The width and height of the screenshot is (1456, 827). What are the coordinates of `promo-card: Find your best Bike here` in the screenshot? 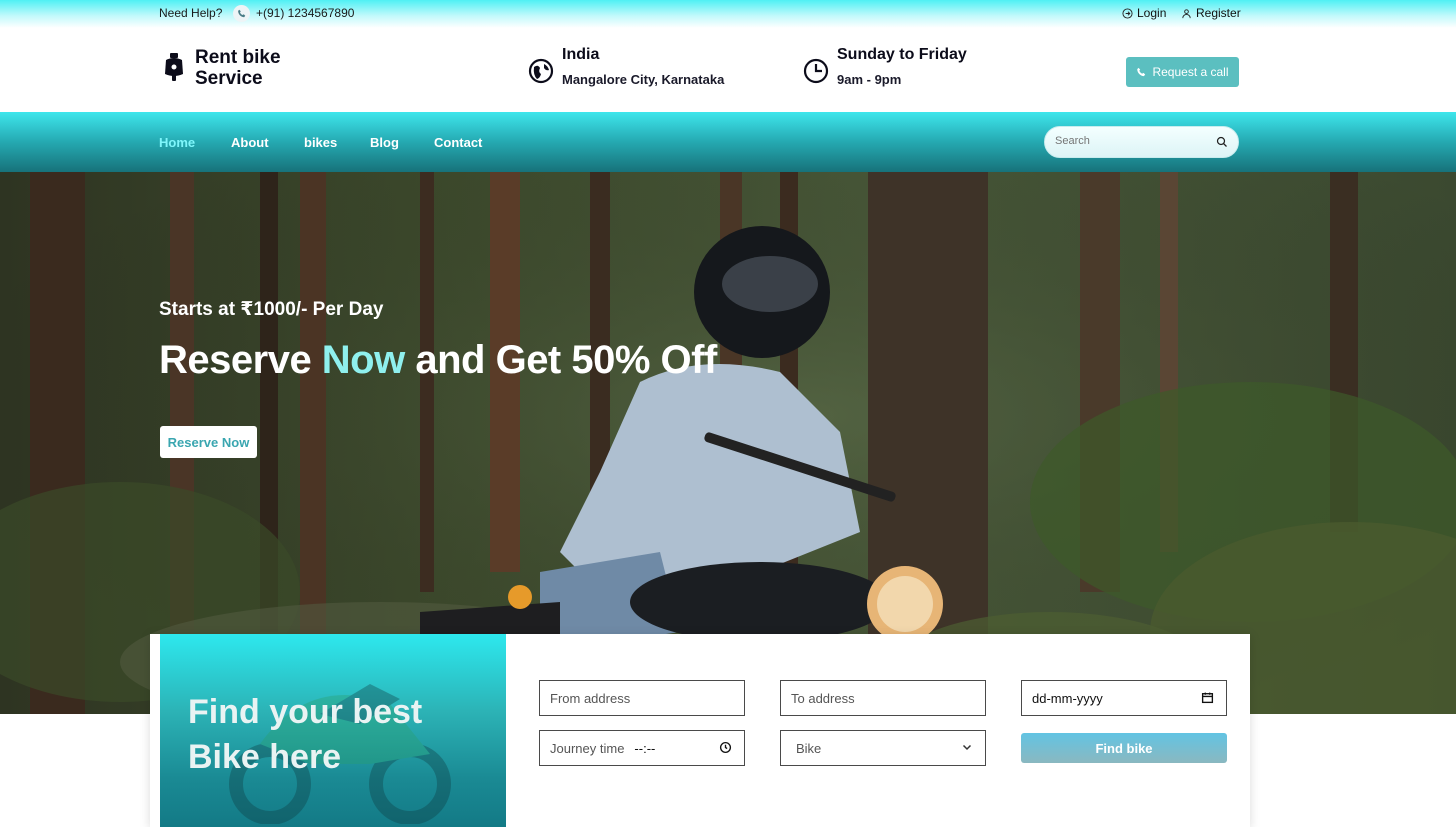 It's located at (333, 730).